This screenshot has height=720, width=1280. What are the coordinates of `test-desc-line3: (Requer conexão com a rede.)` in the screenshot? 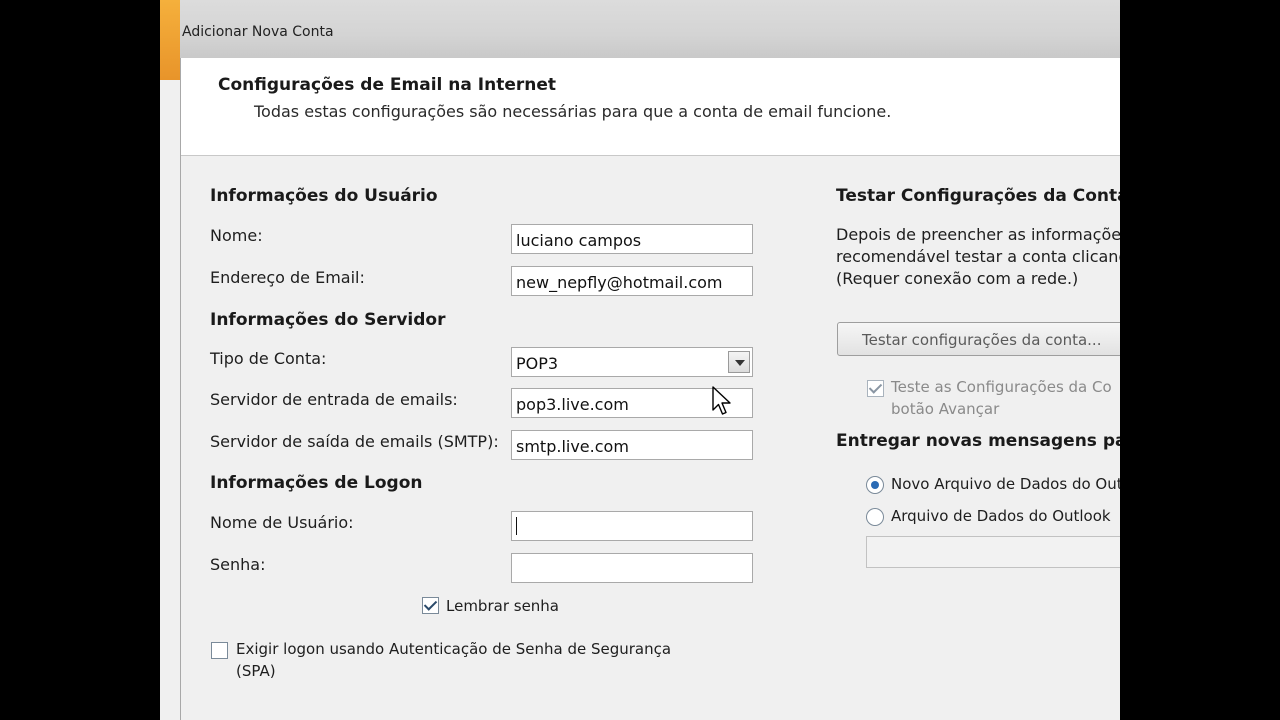 It's located at (957, 278).